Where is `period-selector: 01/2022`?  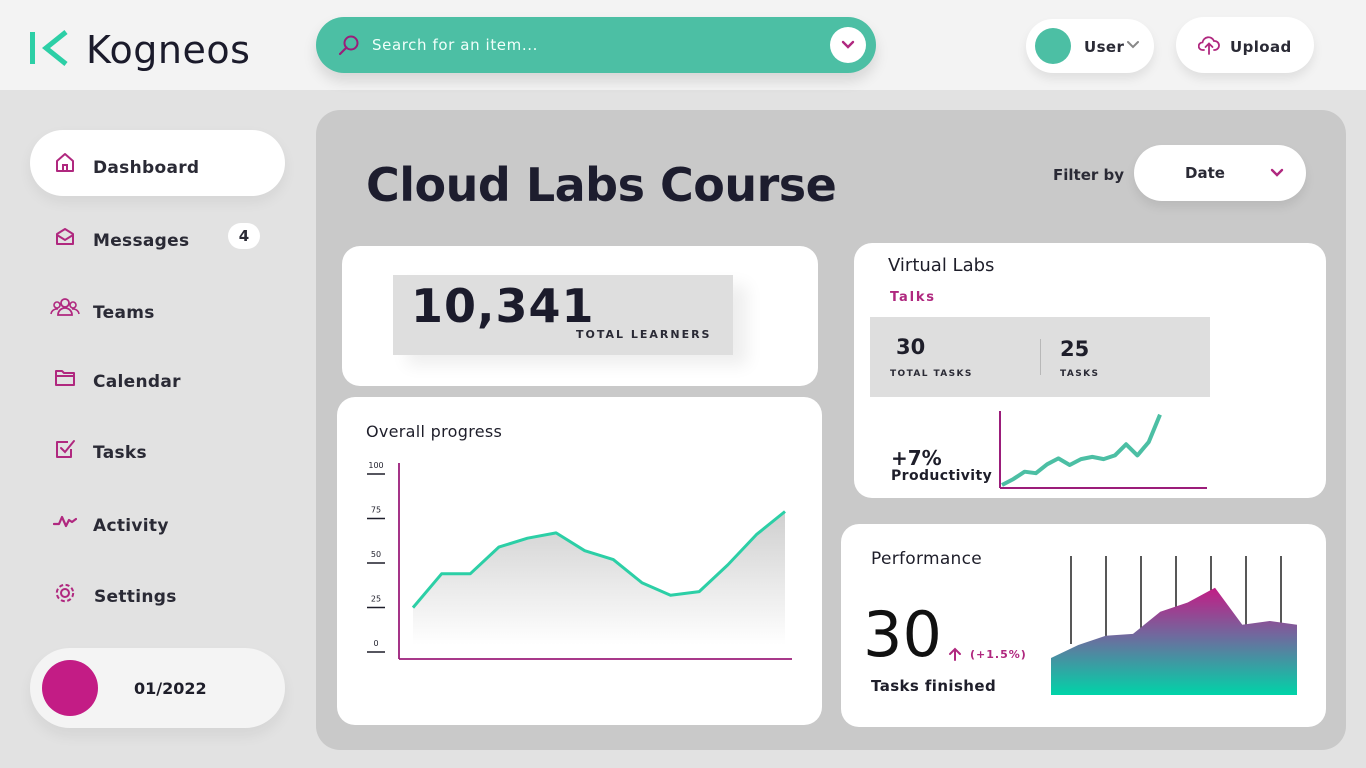 period-selector: 01/2022 is located at coordinates (157, 688).